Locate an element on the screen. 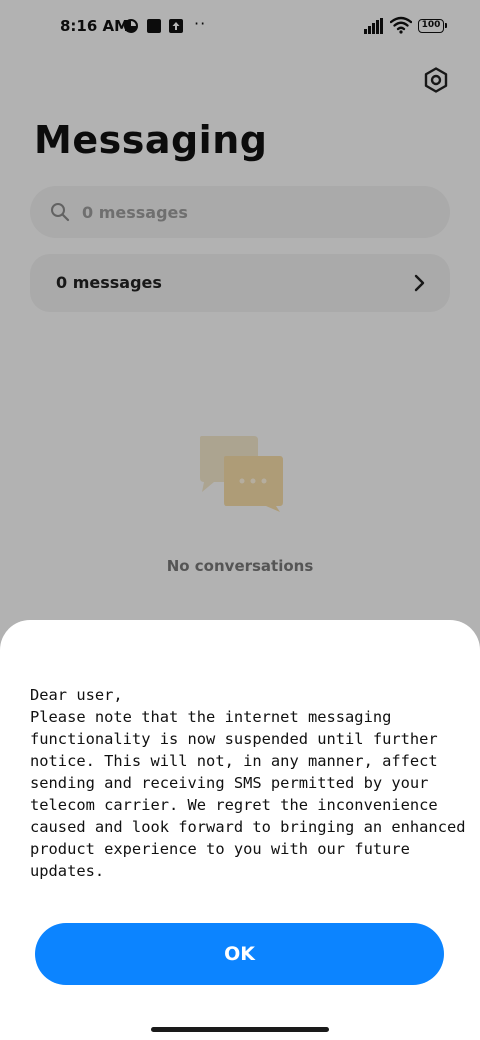 This screenshot has width=480, height=1040. ok-button: OK is located at coordinates (239, 954).